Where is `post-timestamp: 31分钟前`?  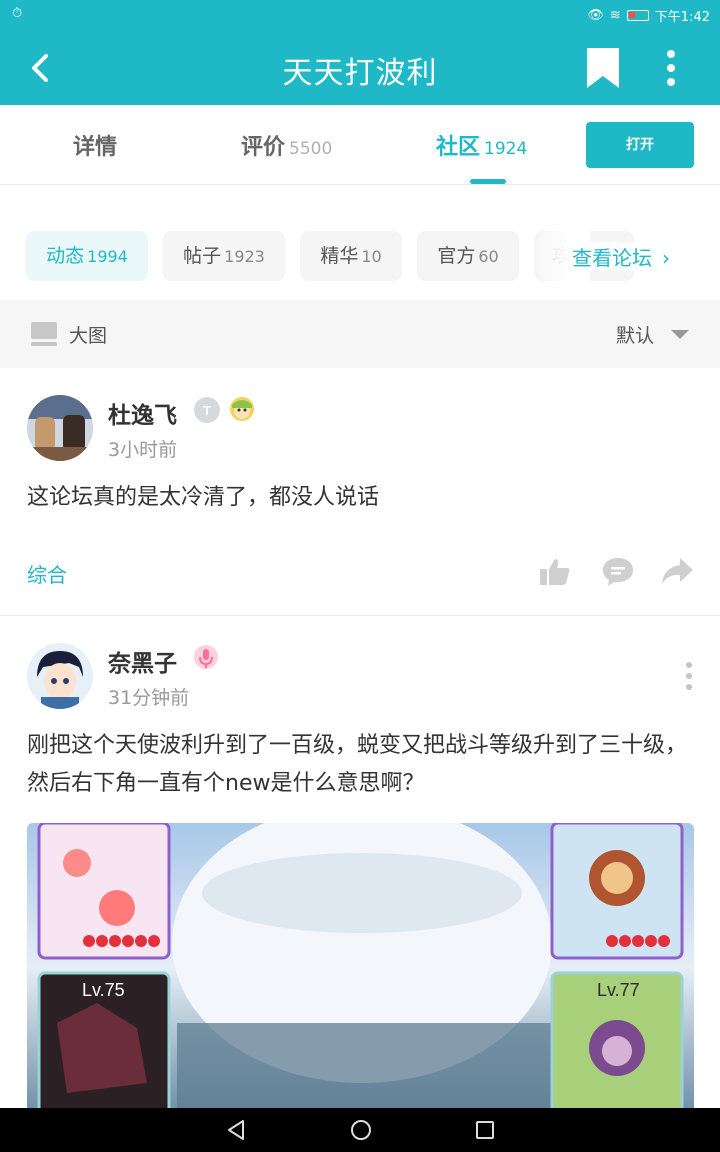
post-timestamp: 31分钟前 is located at coordinates (149, 698).